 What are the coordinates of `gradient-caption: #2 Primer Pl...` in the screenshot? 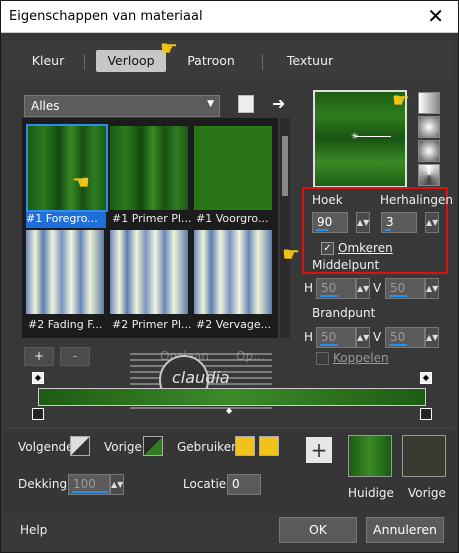 It's located at (152, 324).